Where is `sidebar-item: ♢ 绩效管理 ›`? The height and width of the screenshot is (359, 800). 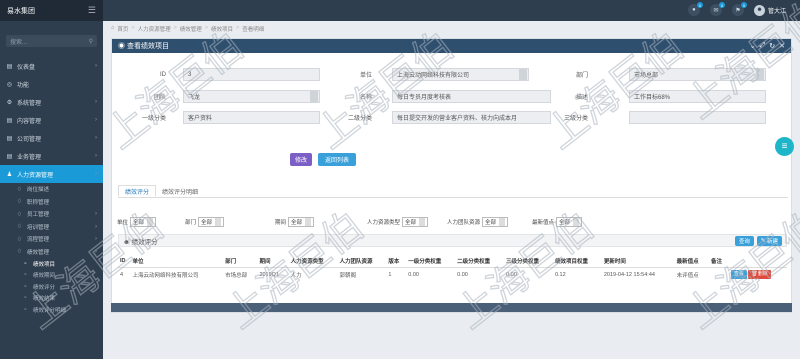
sidebar-item: ♢ 绩效管理 › is located at coordinates (51, 252).